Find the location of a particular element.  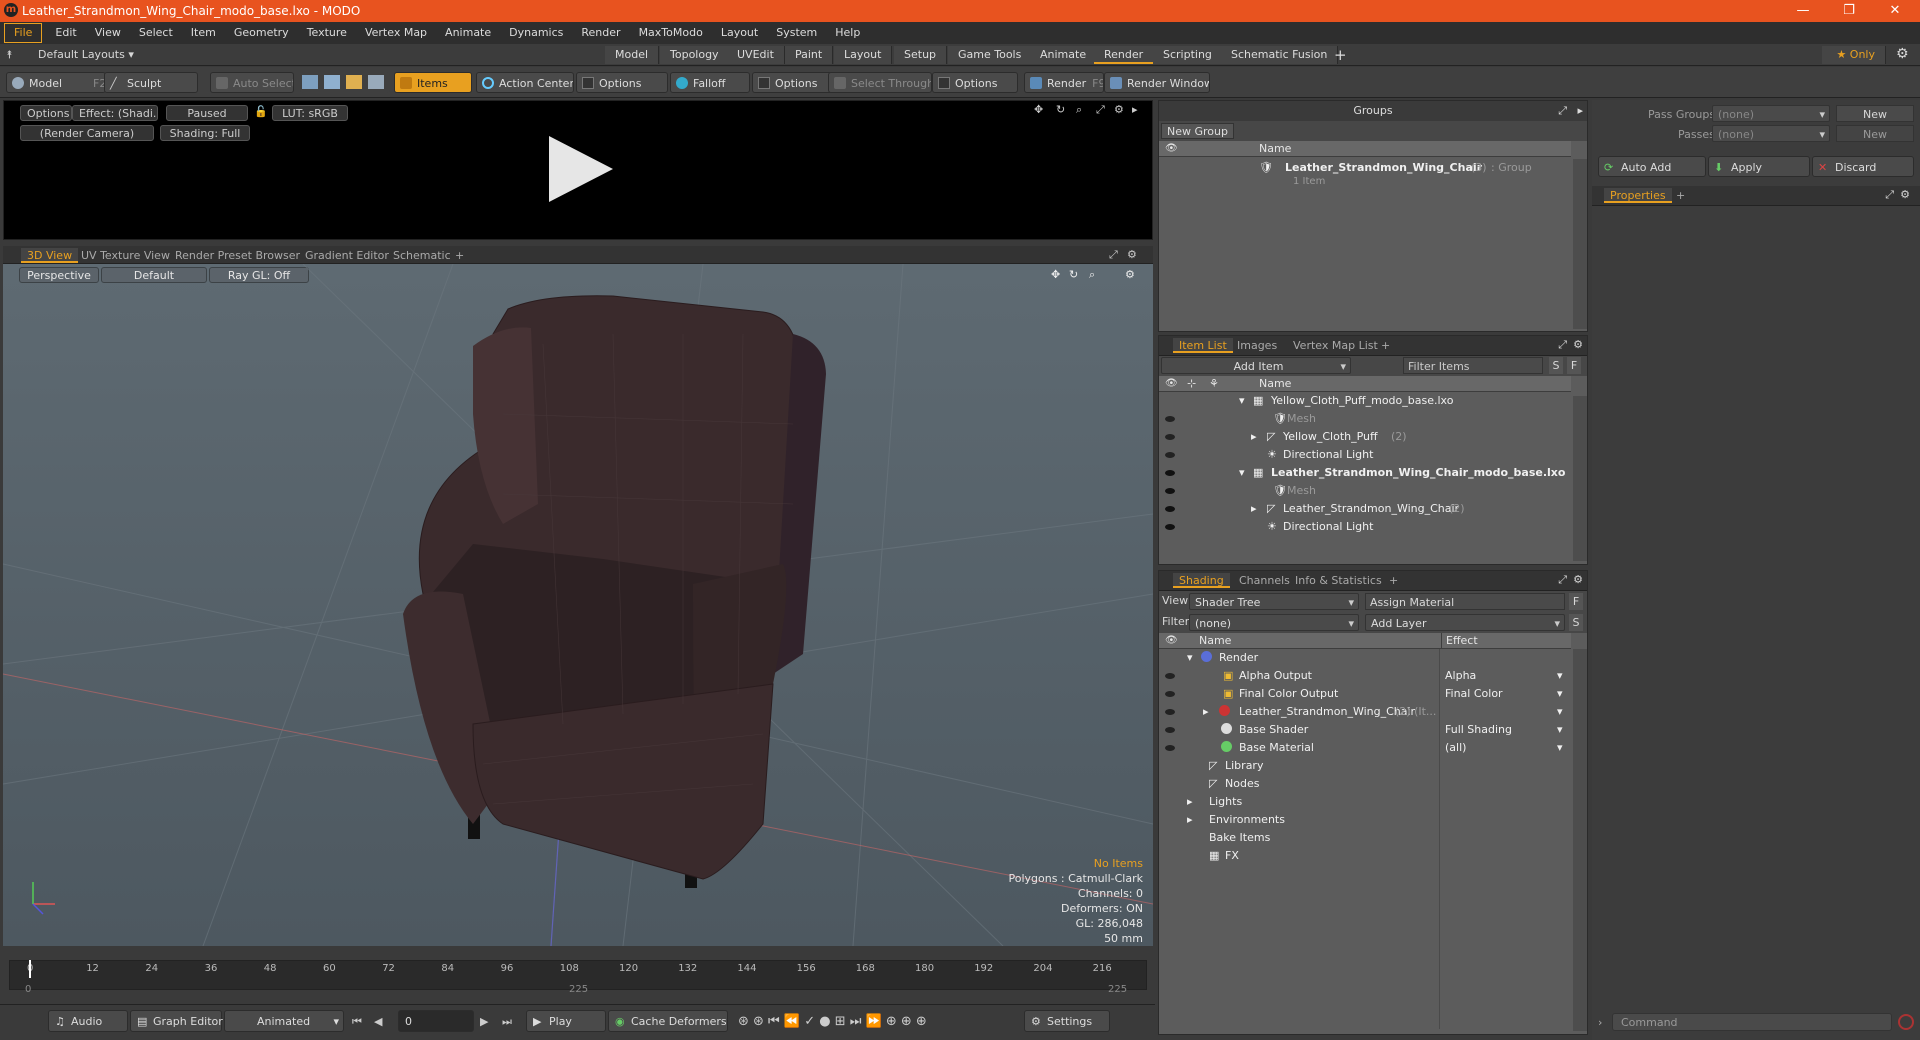

shader-row: ▸ Environments is located at coordinates (1365, 820).